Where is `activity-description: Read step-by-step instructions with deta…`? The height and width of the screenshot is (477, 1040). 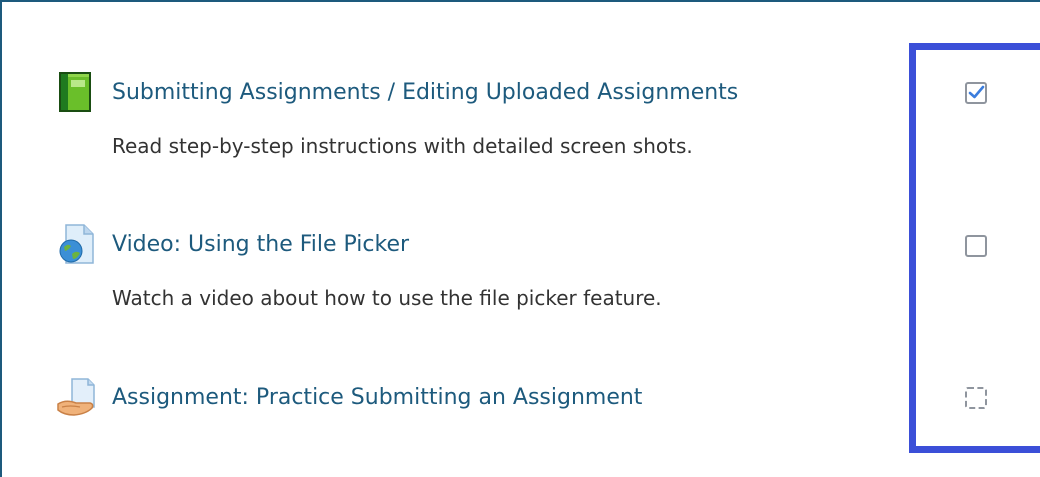
activity-description: Read step-by-step instructions with deta… is located at coordinates (402, 146).